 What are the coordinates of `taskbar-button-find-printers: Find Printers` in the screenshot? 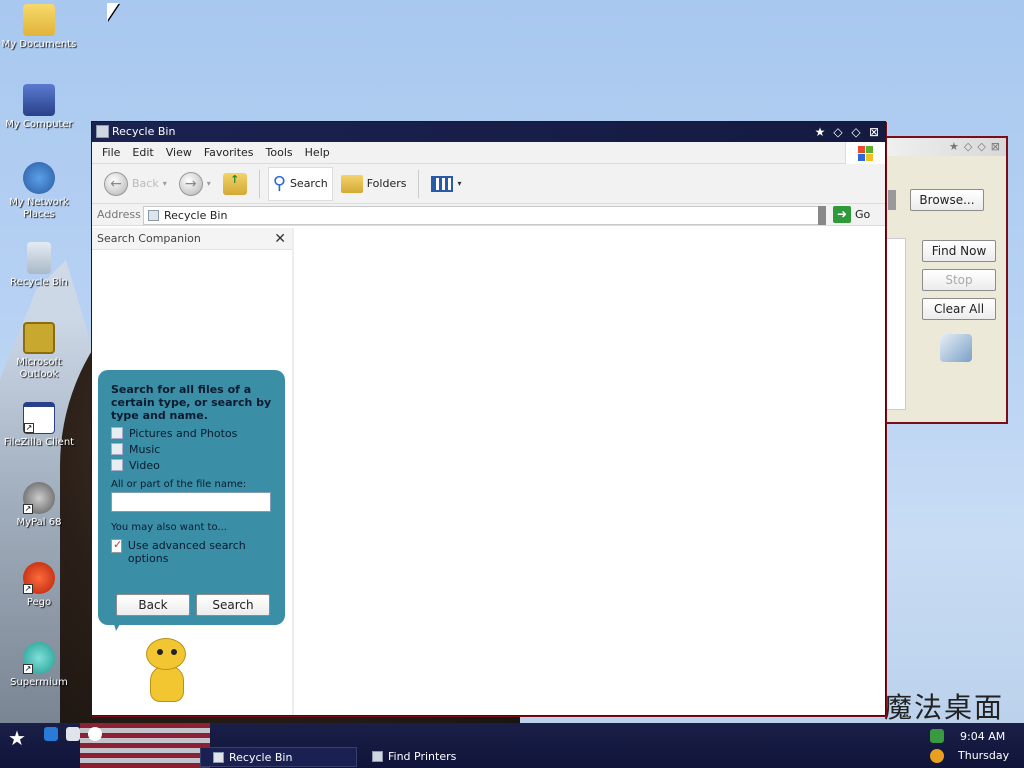 It's located at (440, 757).